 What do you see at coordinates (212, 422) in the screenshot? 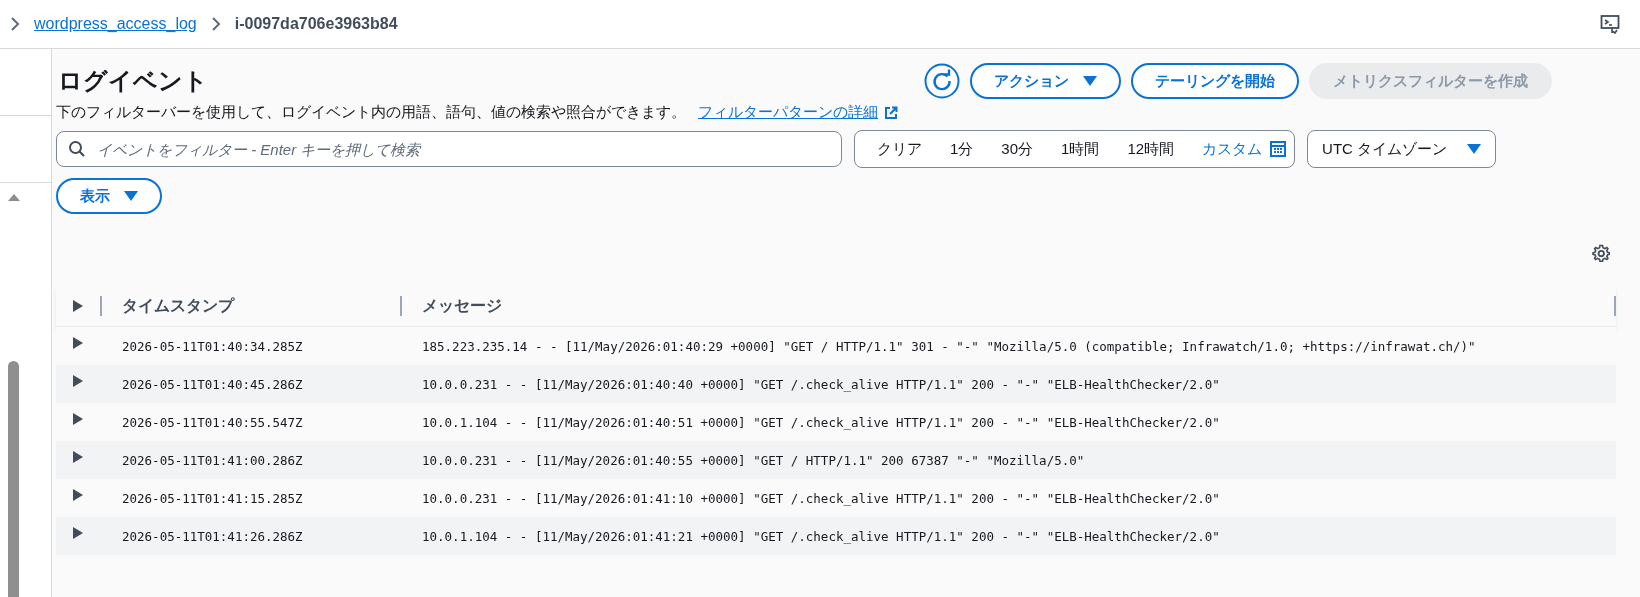
I see `timestamp-cell-text: 2026-05-11T01:40:55.547Z` at bounding box center [212, 422].